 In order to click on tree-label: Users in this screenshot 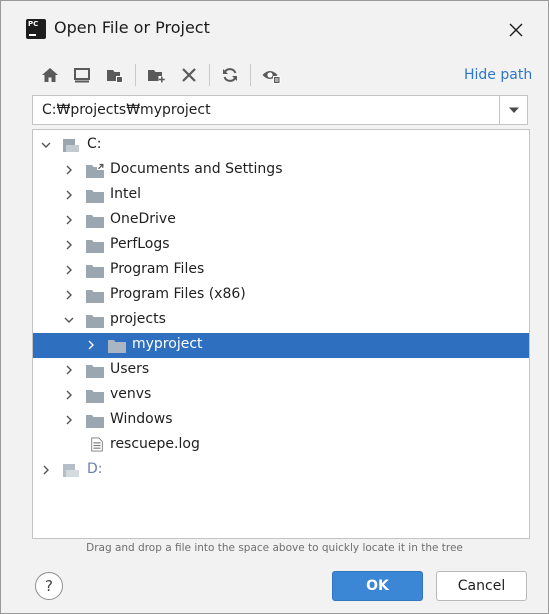, I will do `click(130, 369)`.